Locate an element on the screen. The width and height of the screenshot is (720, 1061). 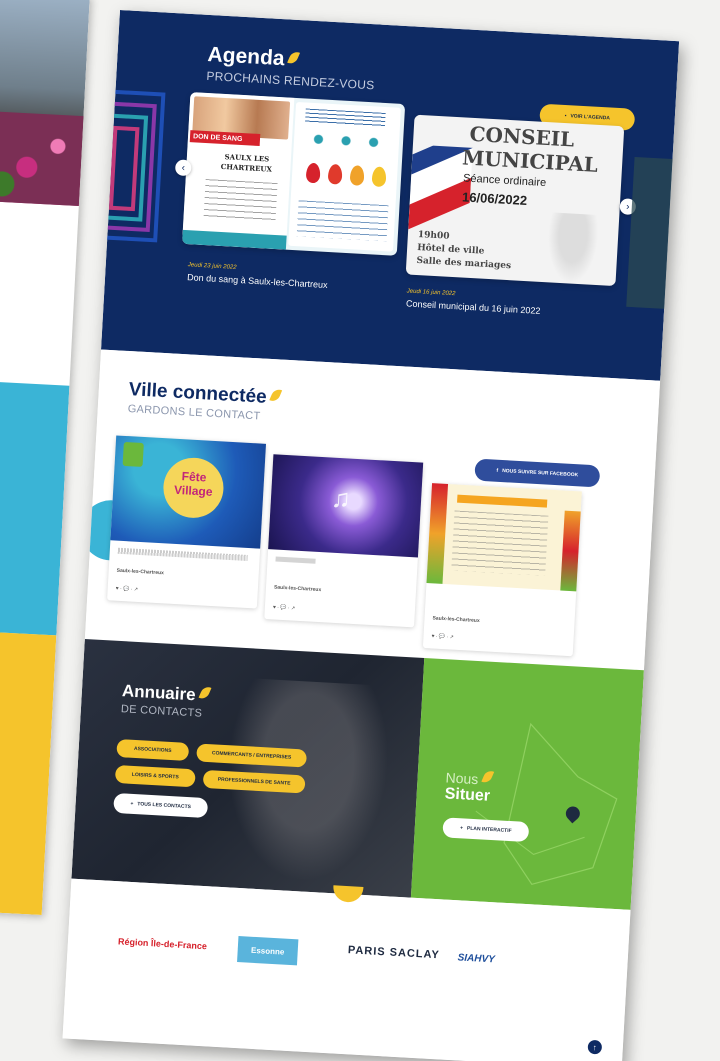
flyer-text is located at coordinates (500, 543).